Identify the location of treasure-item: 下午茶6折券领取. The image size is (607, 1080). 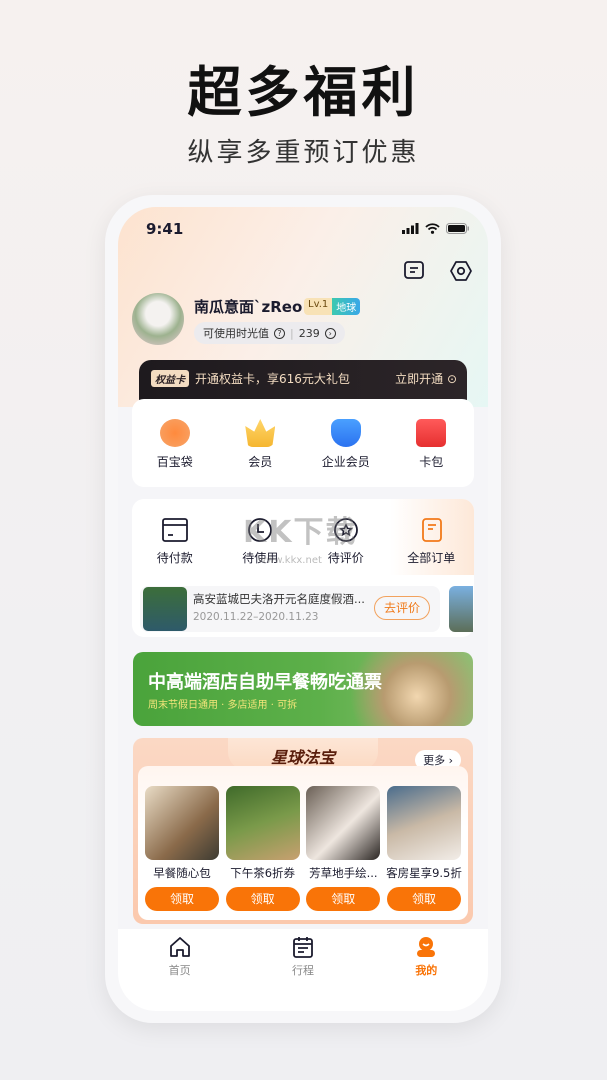
(262, 848).